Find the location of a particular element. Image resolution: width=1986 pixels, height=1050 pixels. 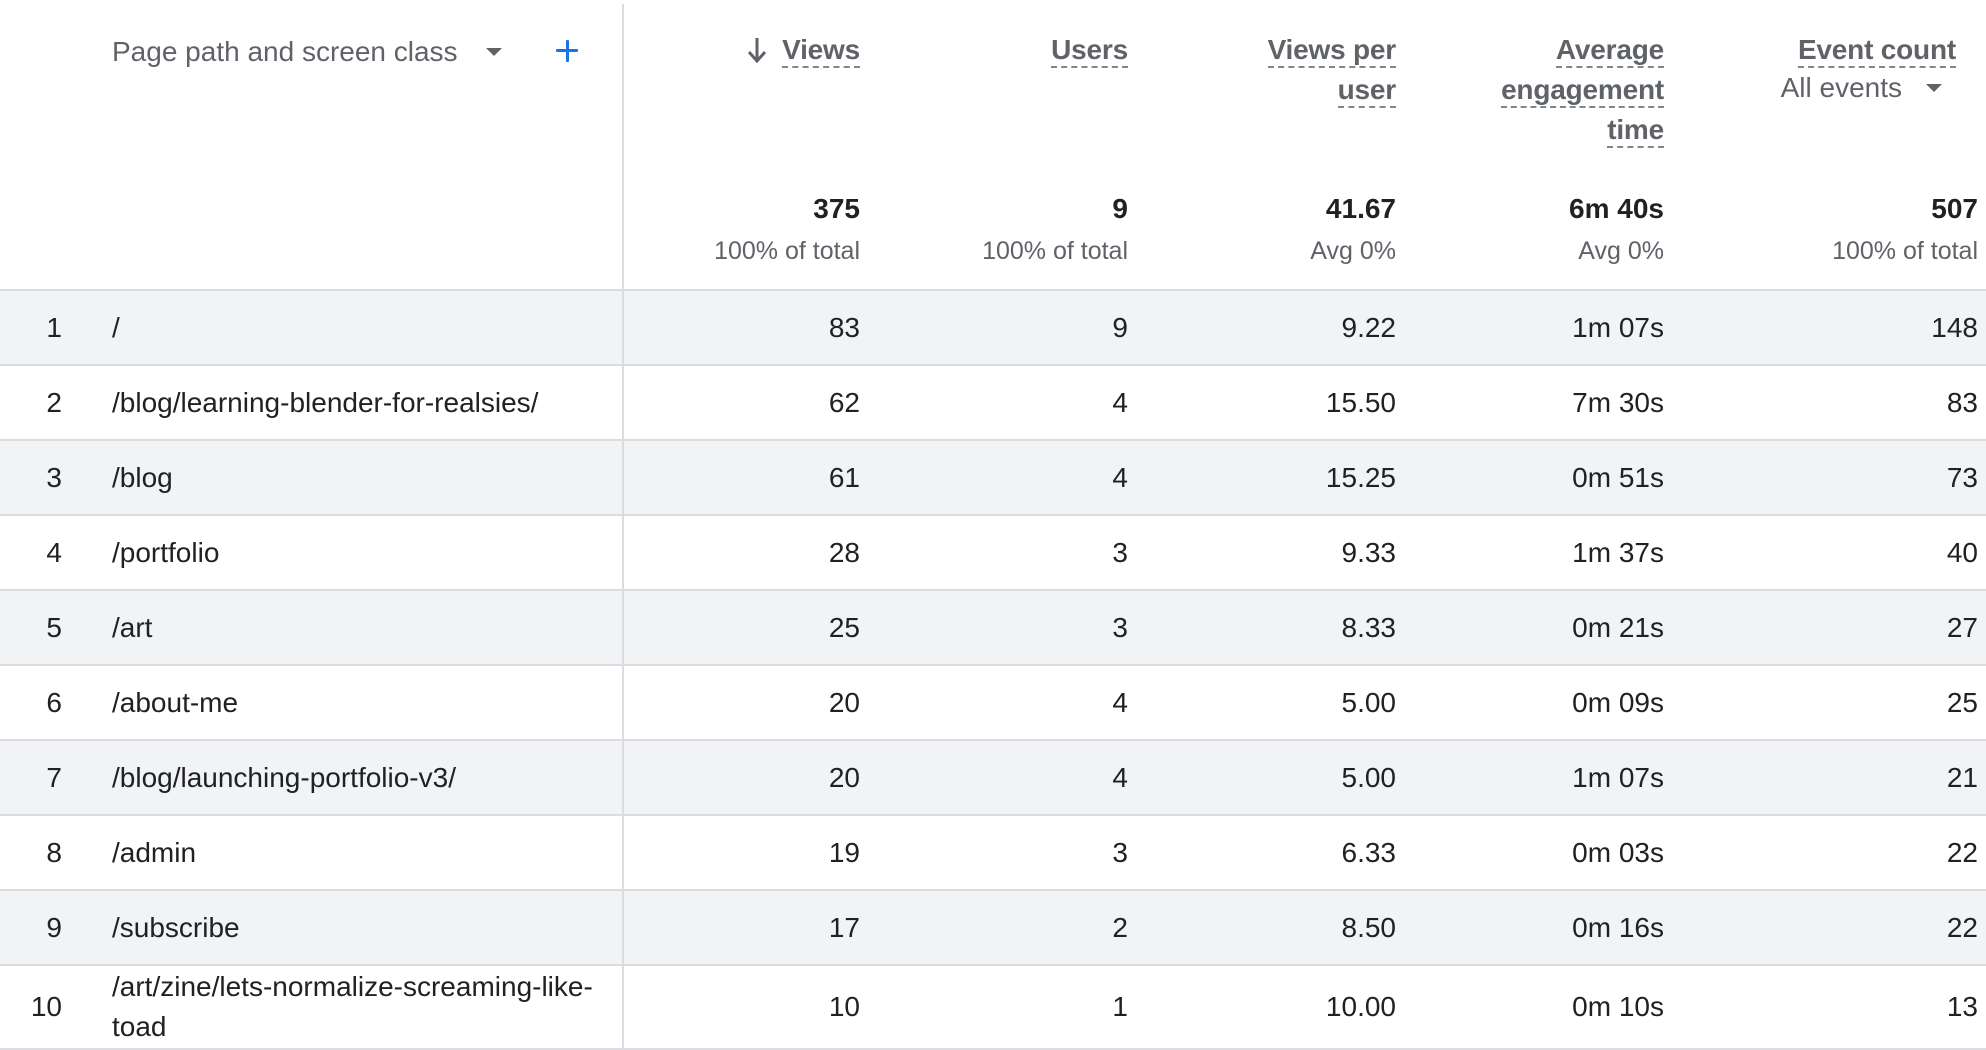

row-path-link: /portfolio is located at coordinates (357, 553).